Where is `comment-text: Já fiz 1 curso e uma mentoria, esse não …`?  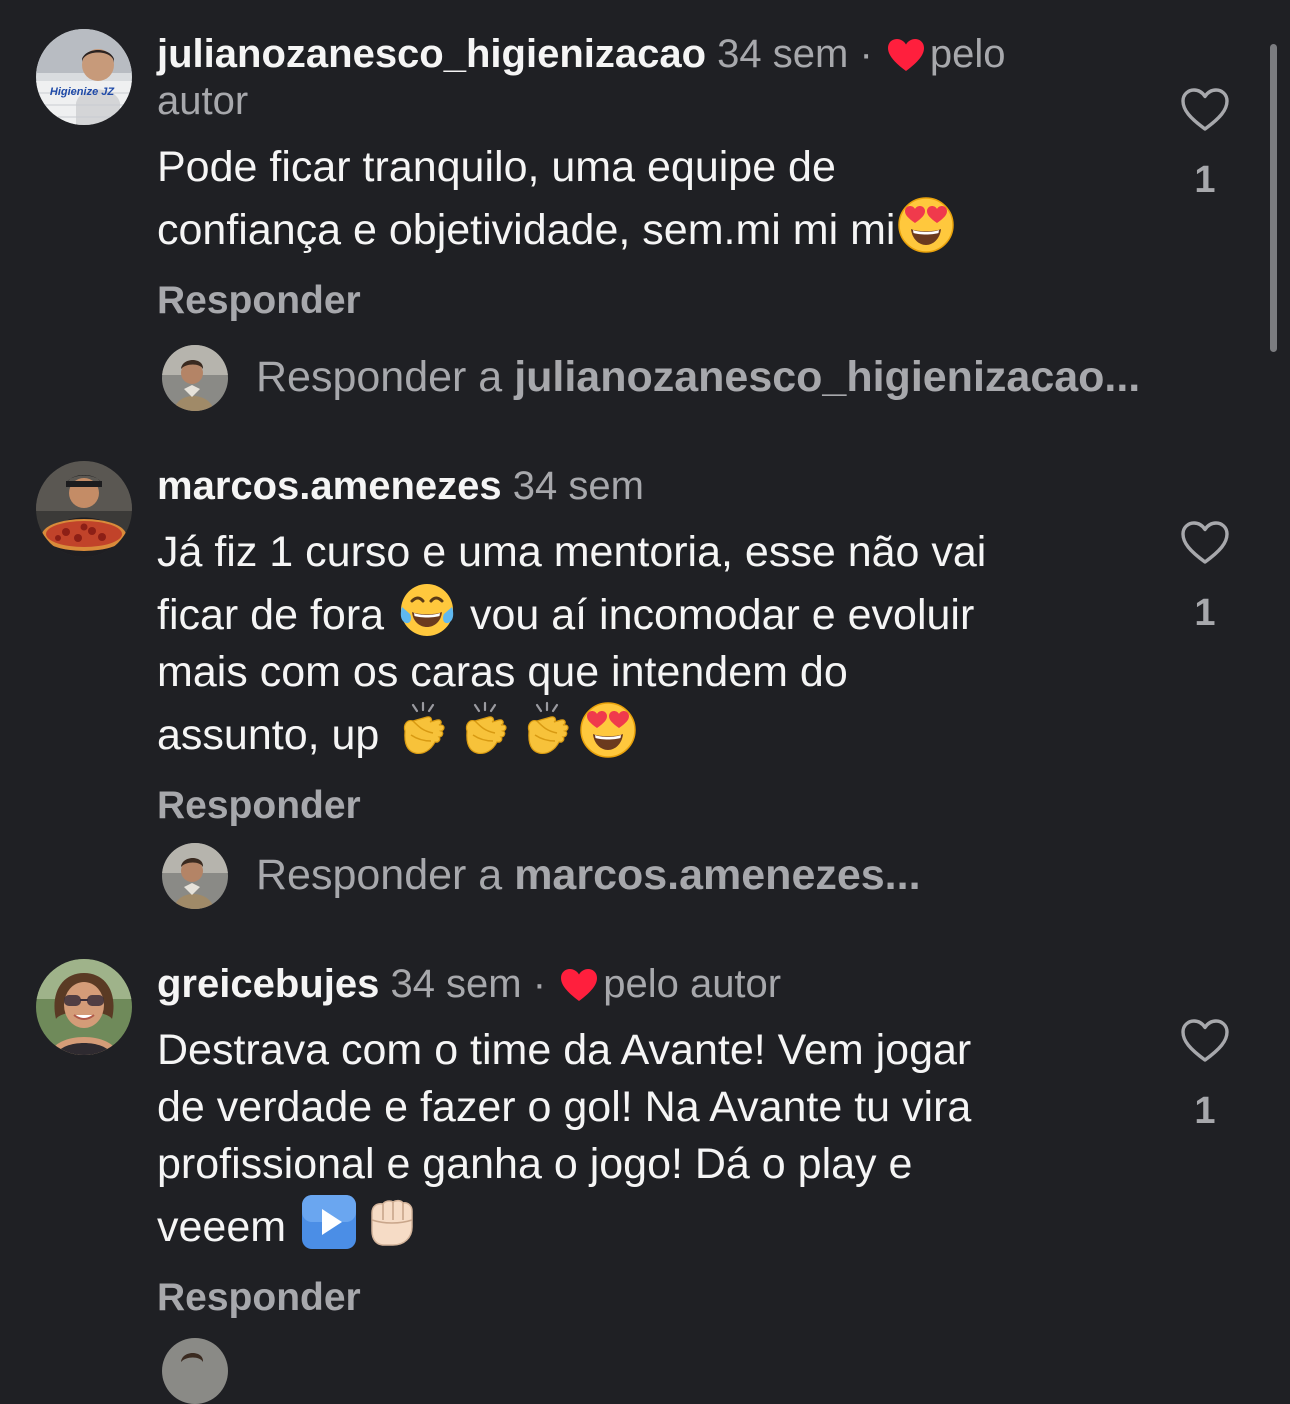 comment-text: Já fiz 1 curso e uma mentoria, esse não … is located at coordinates (644, 644).